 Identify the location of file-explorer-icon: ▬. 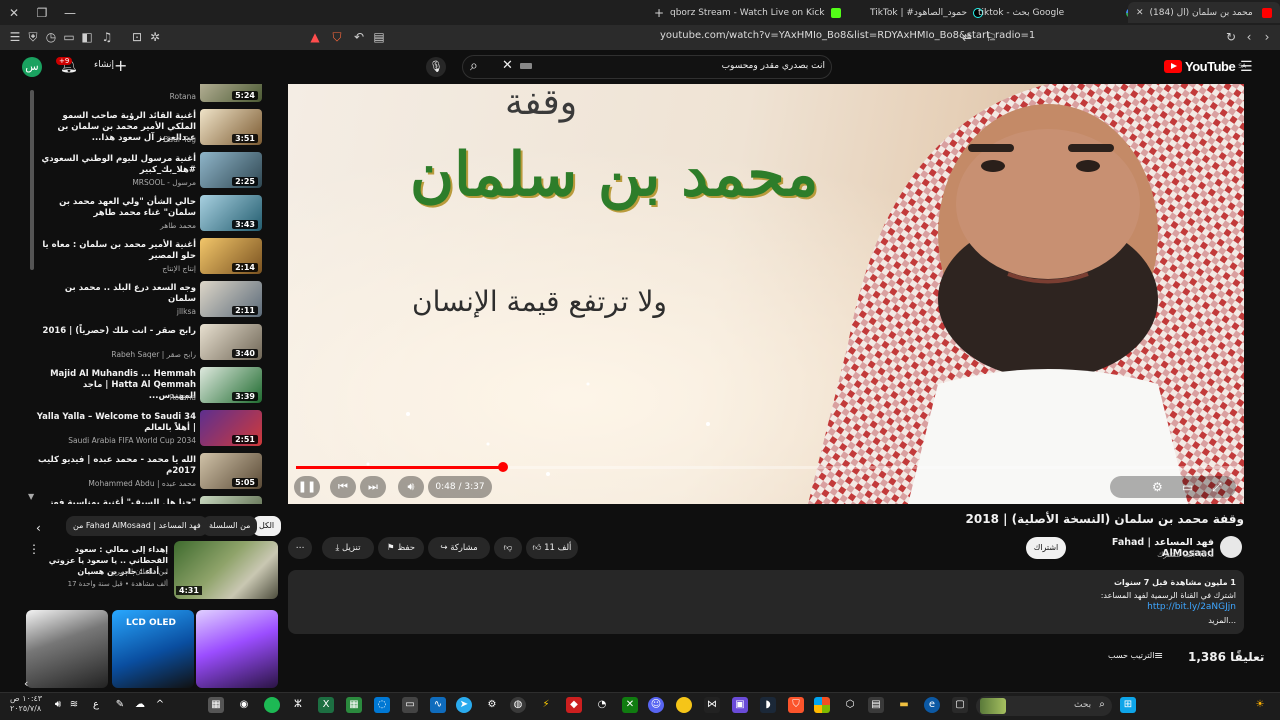
(904, 705).